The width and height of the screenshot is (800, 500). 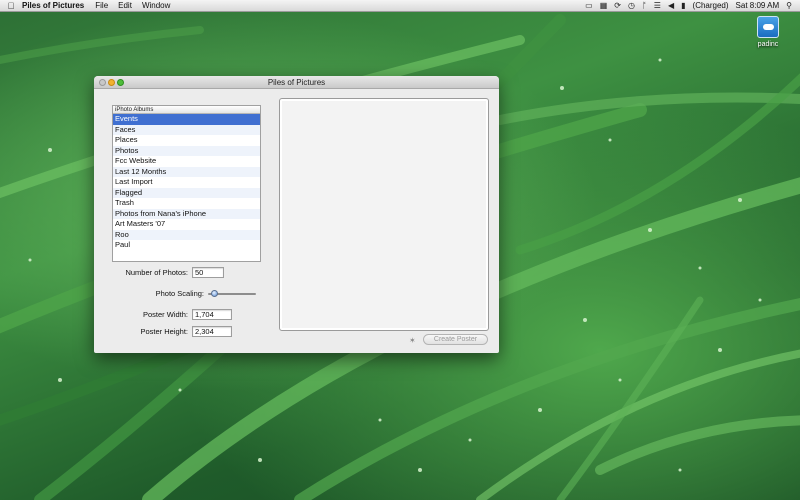 I want to click on poster-width-row: Poster Width: 1,704, so click(x=172, y=314).